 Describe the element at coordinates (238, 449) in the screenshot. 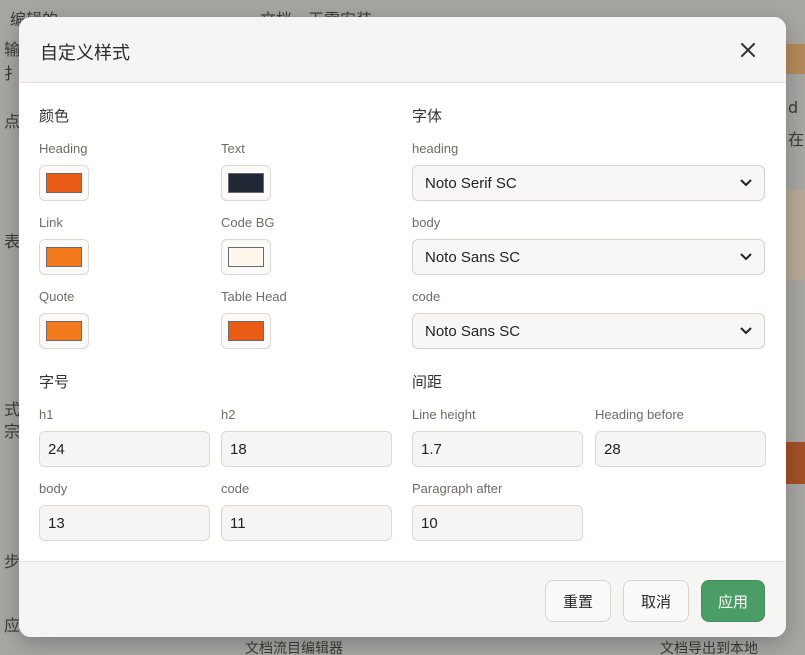

I see `h2-size-value: 18` at that location.